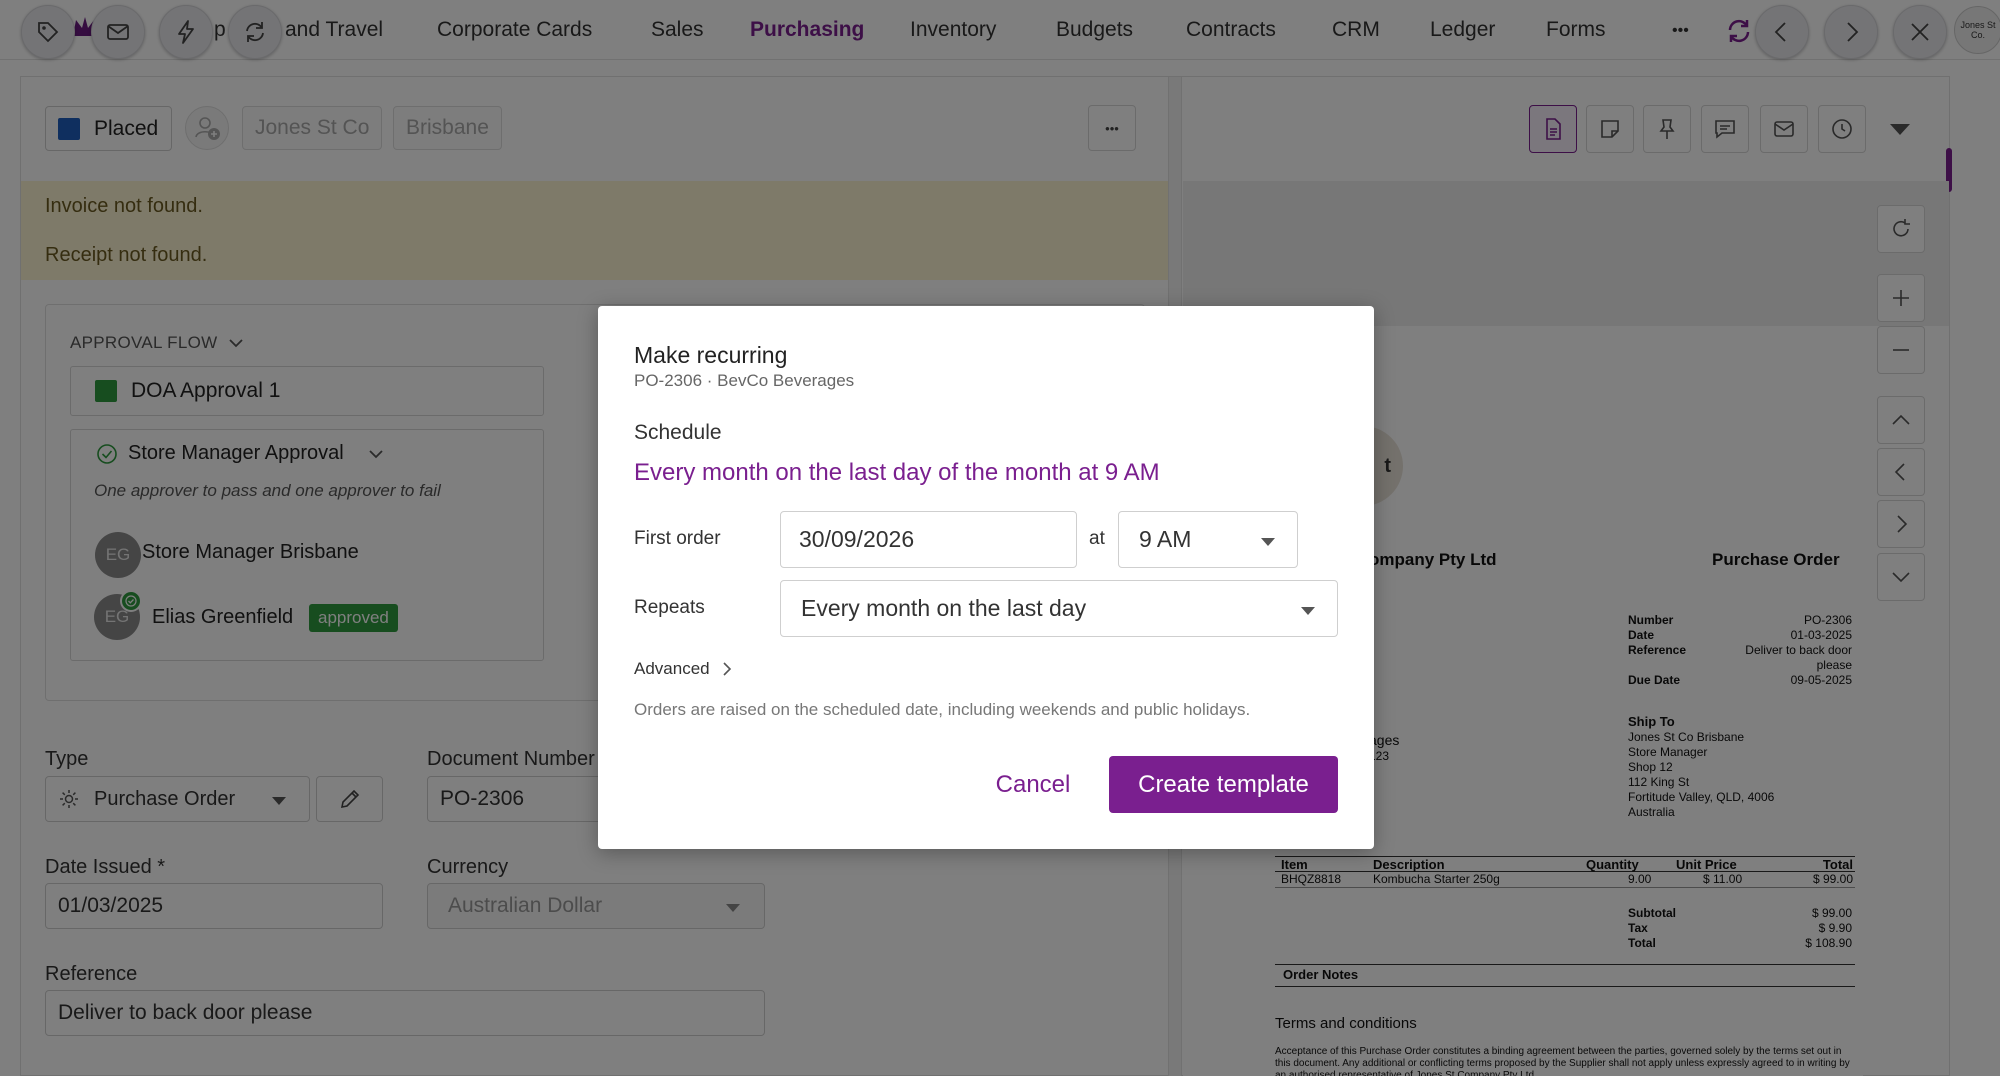 Image resolution: width=2000 pixels, height=1076 pixels. What do you see at coordinates (727, 669) in the screenshot?
I see `chevron-right-icon` at bounding box center [727, 669].